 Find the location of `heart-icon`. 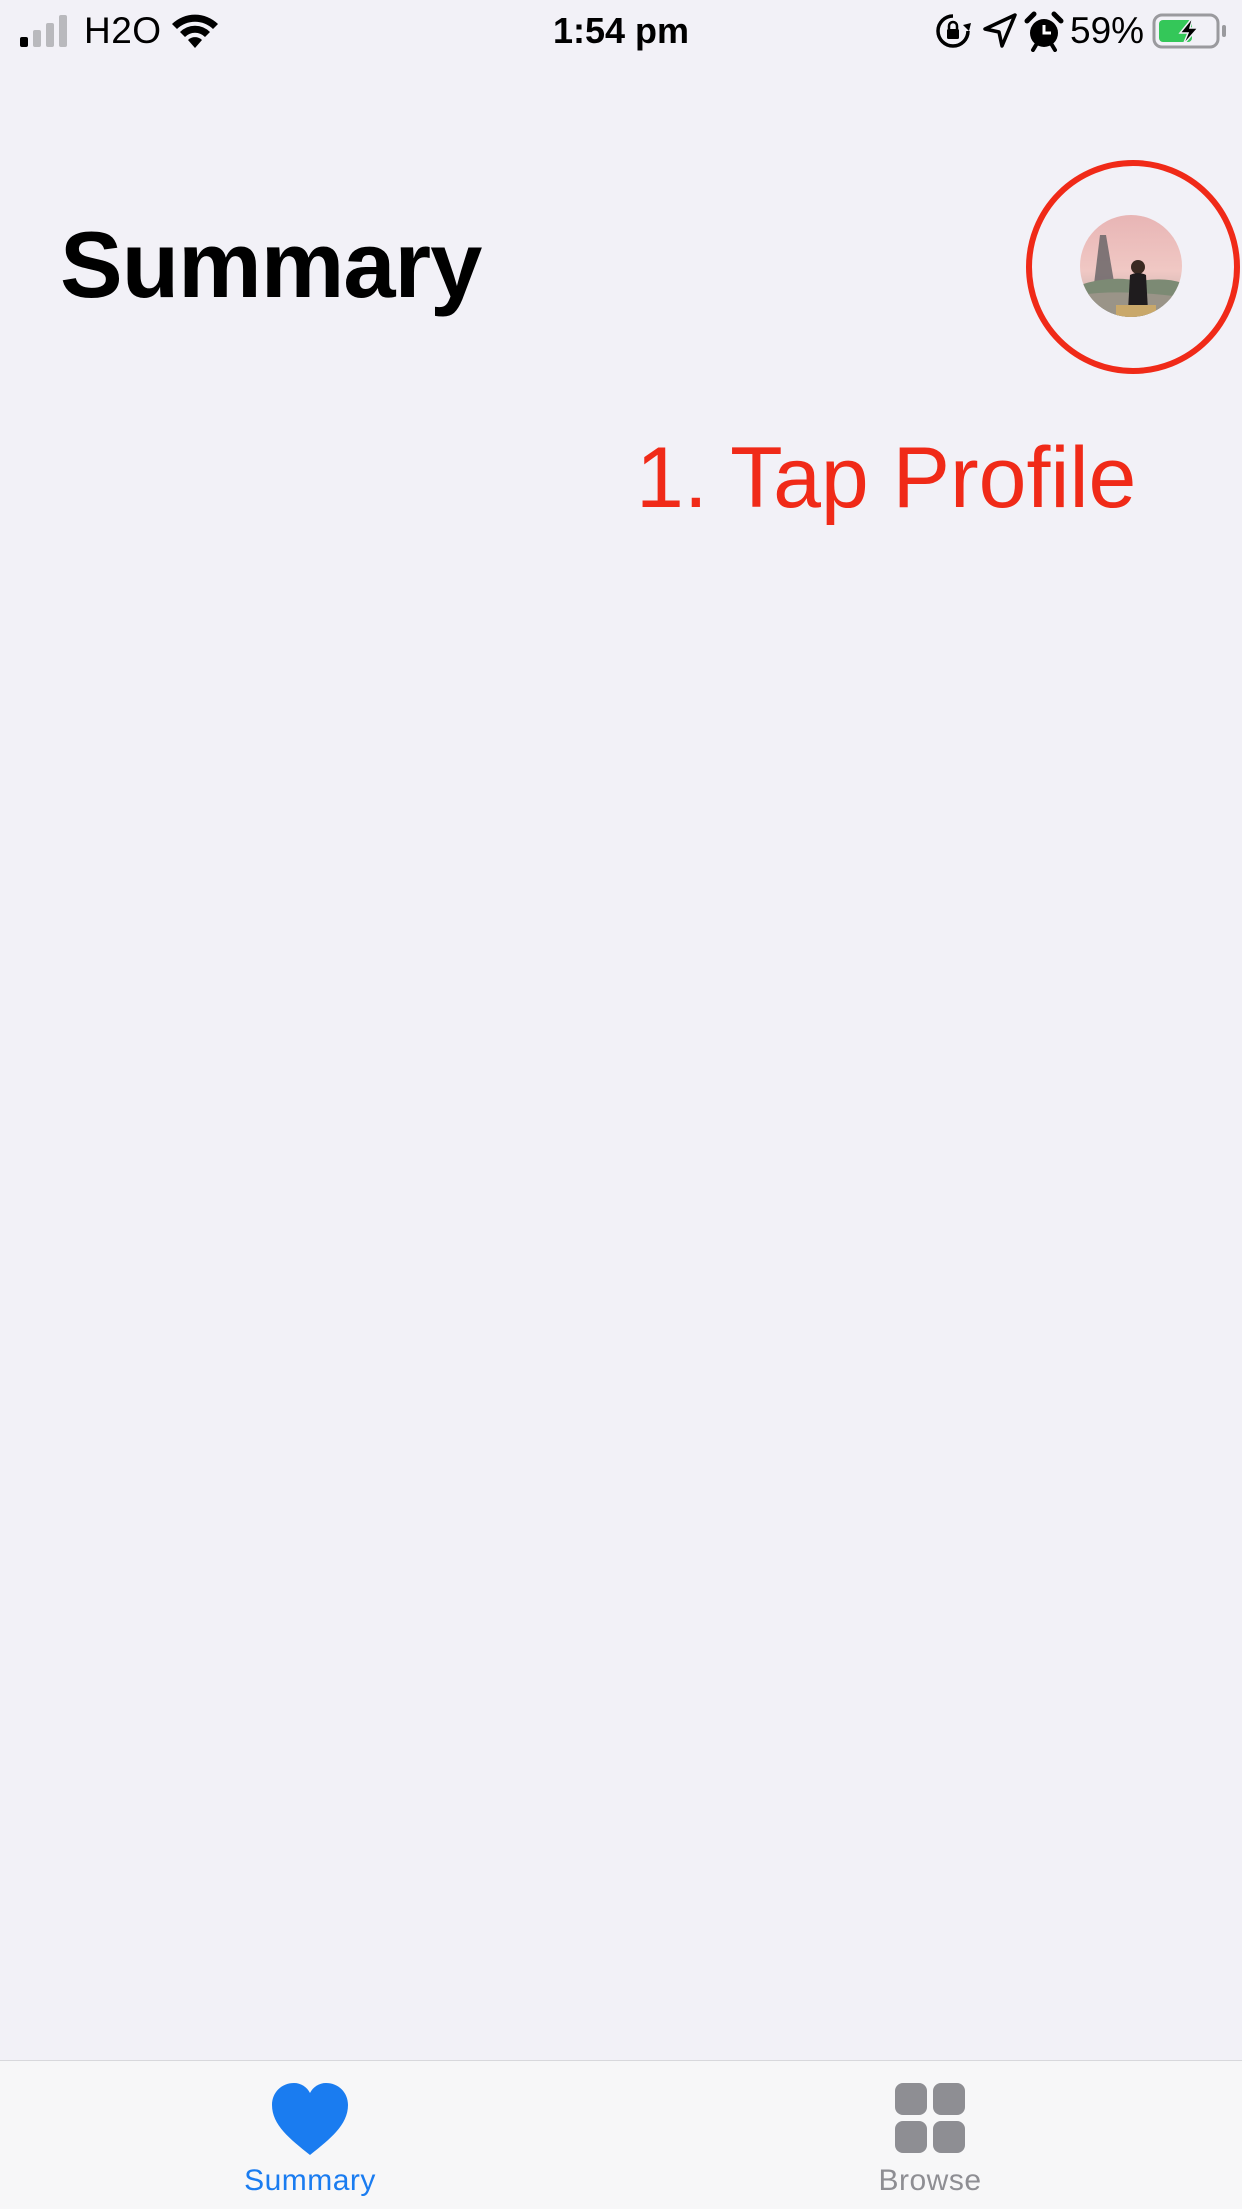

heart-icon is located at coordinates (310, 2119).